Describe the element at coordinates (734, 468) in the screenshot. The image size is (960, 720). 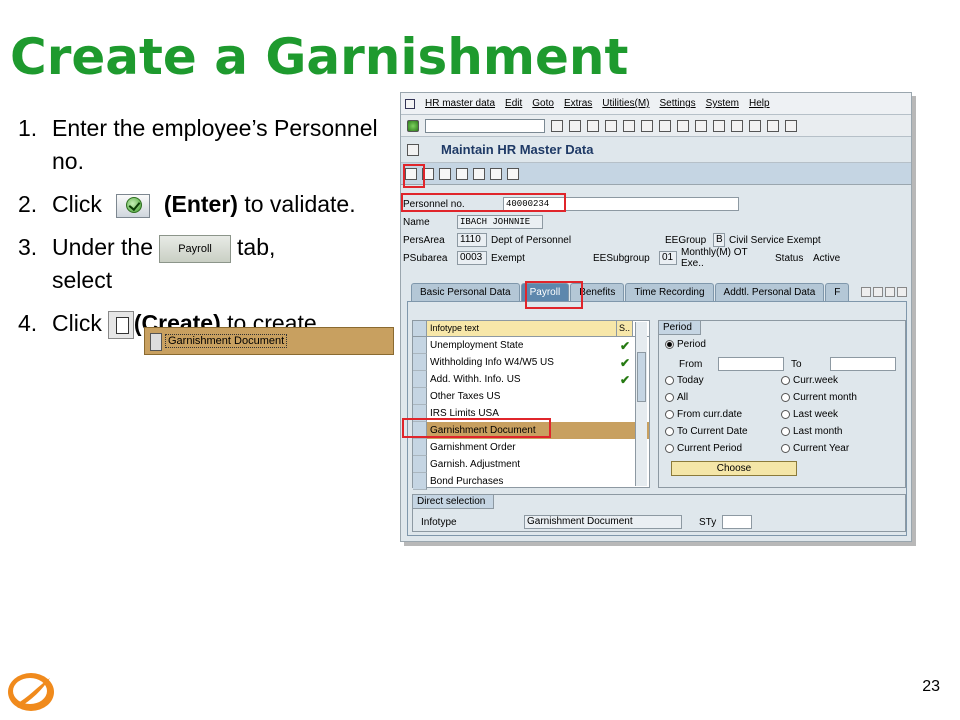
I see `choose-button: Choose` at that location.